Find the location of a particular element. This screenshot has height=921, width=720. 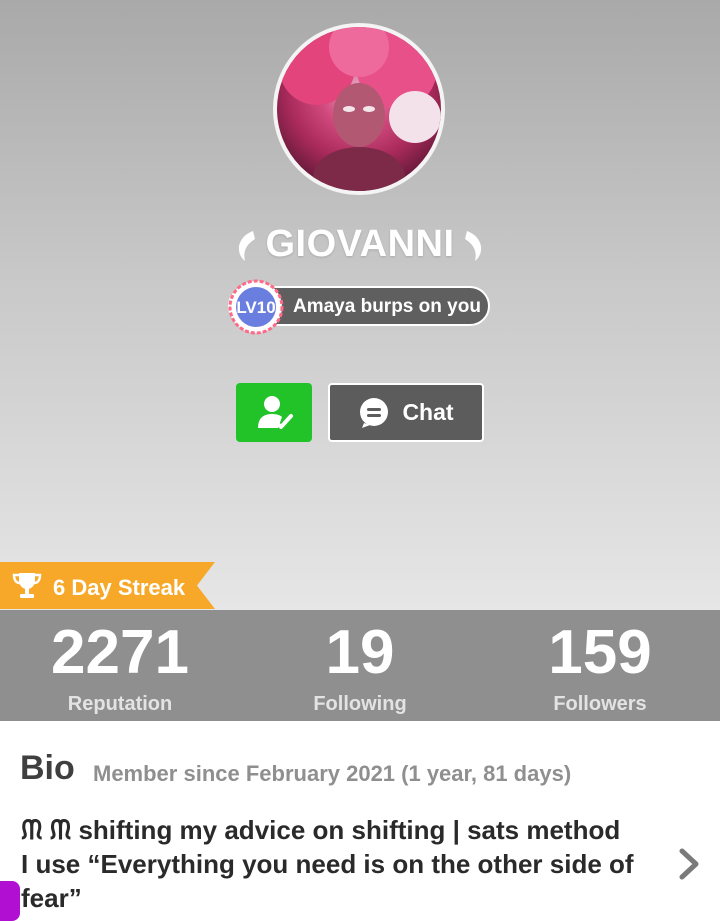

side-drawer-tab is located at coordinates (10, 901).